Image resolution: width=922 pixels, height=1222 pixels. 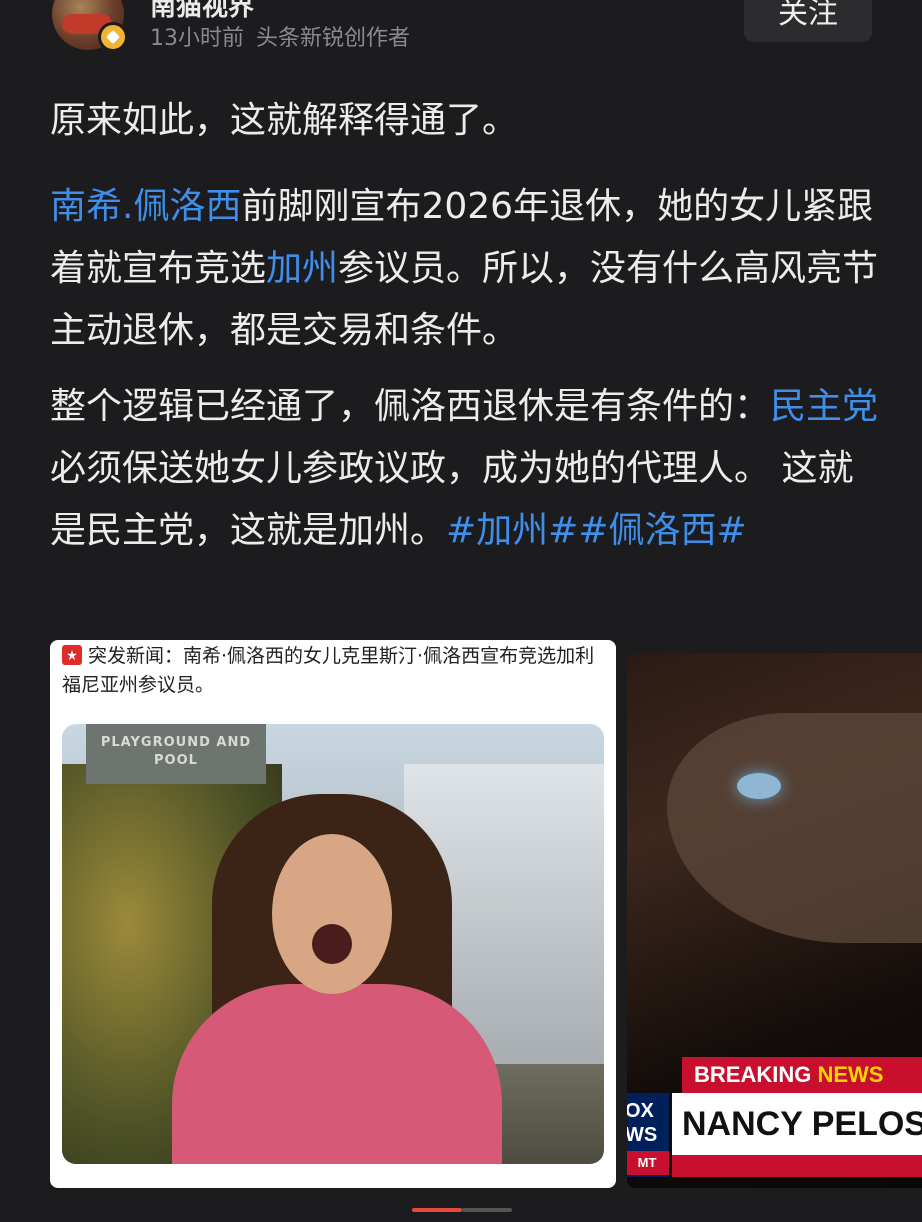 What do you see at coordinates (797, 1124) in the screenshot?
I see `news-name-banner: NANCY PELOS` at bounding box center [797, 1124].